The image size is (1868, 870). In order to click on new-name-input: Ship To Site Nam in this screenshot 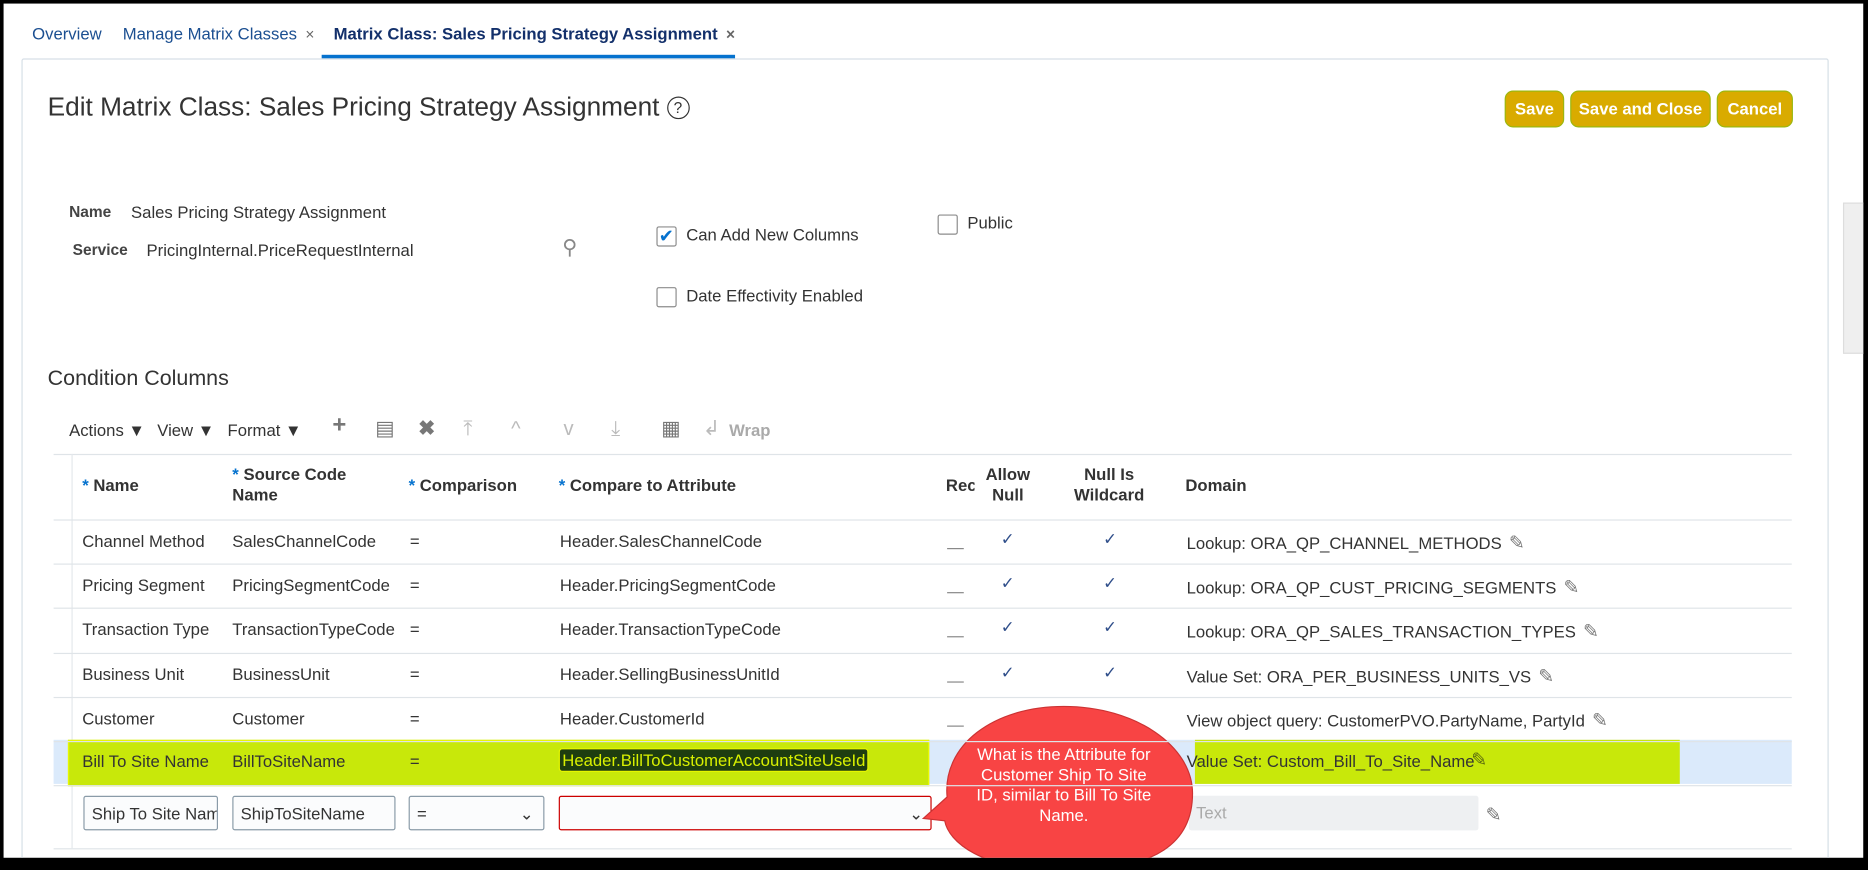, I will do `click(151, 813)`.